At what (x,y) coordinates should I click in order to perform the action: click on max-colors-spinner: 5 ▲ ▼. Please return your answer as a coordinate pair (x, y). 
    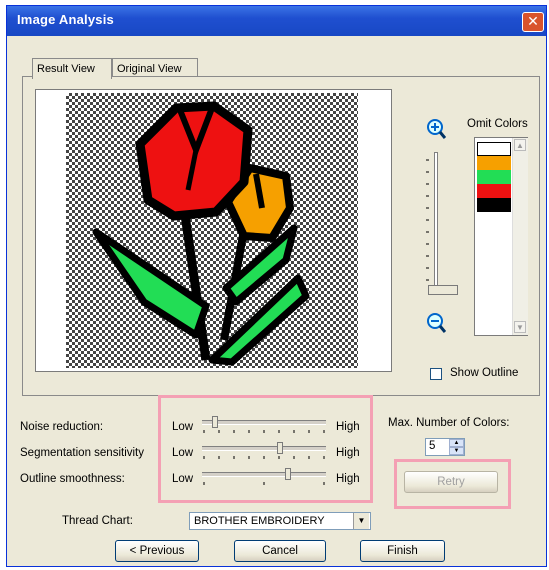
    Looking at the image, I should click on (445, 447).